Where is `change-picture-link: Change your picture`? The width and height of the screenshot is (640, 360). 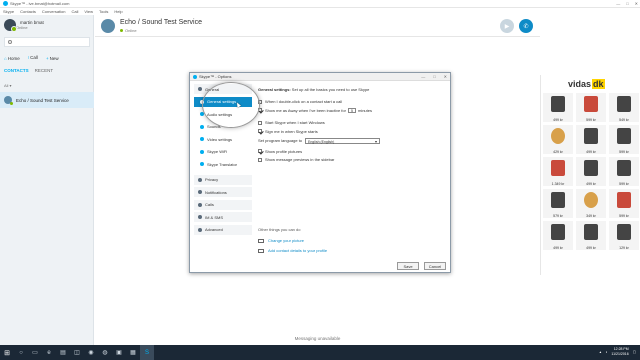 change-picture-link: Change your picture is located at coordinates (348, 240).